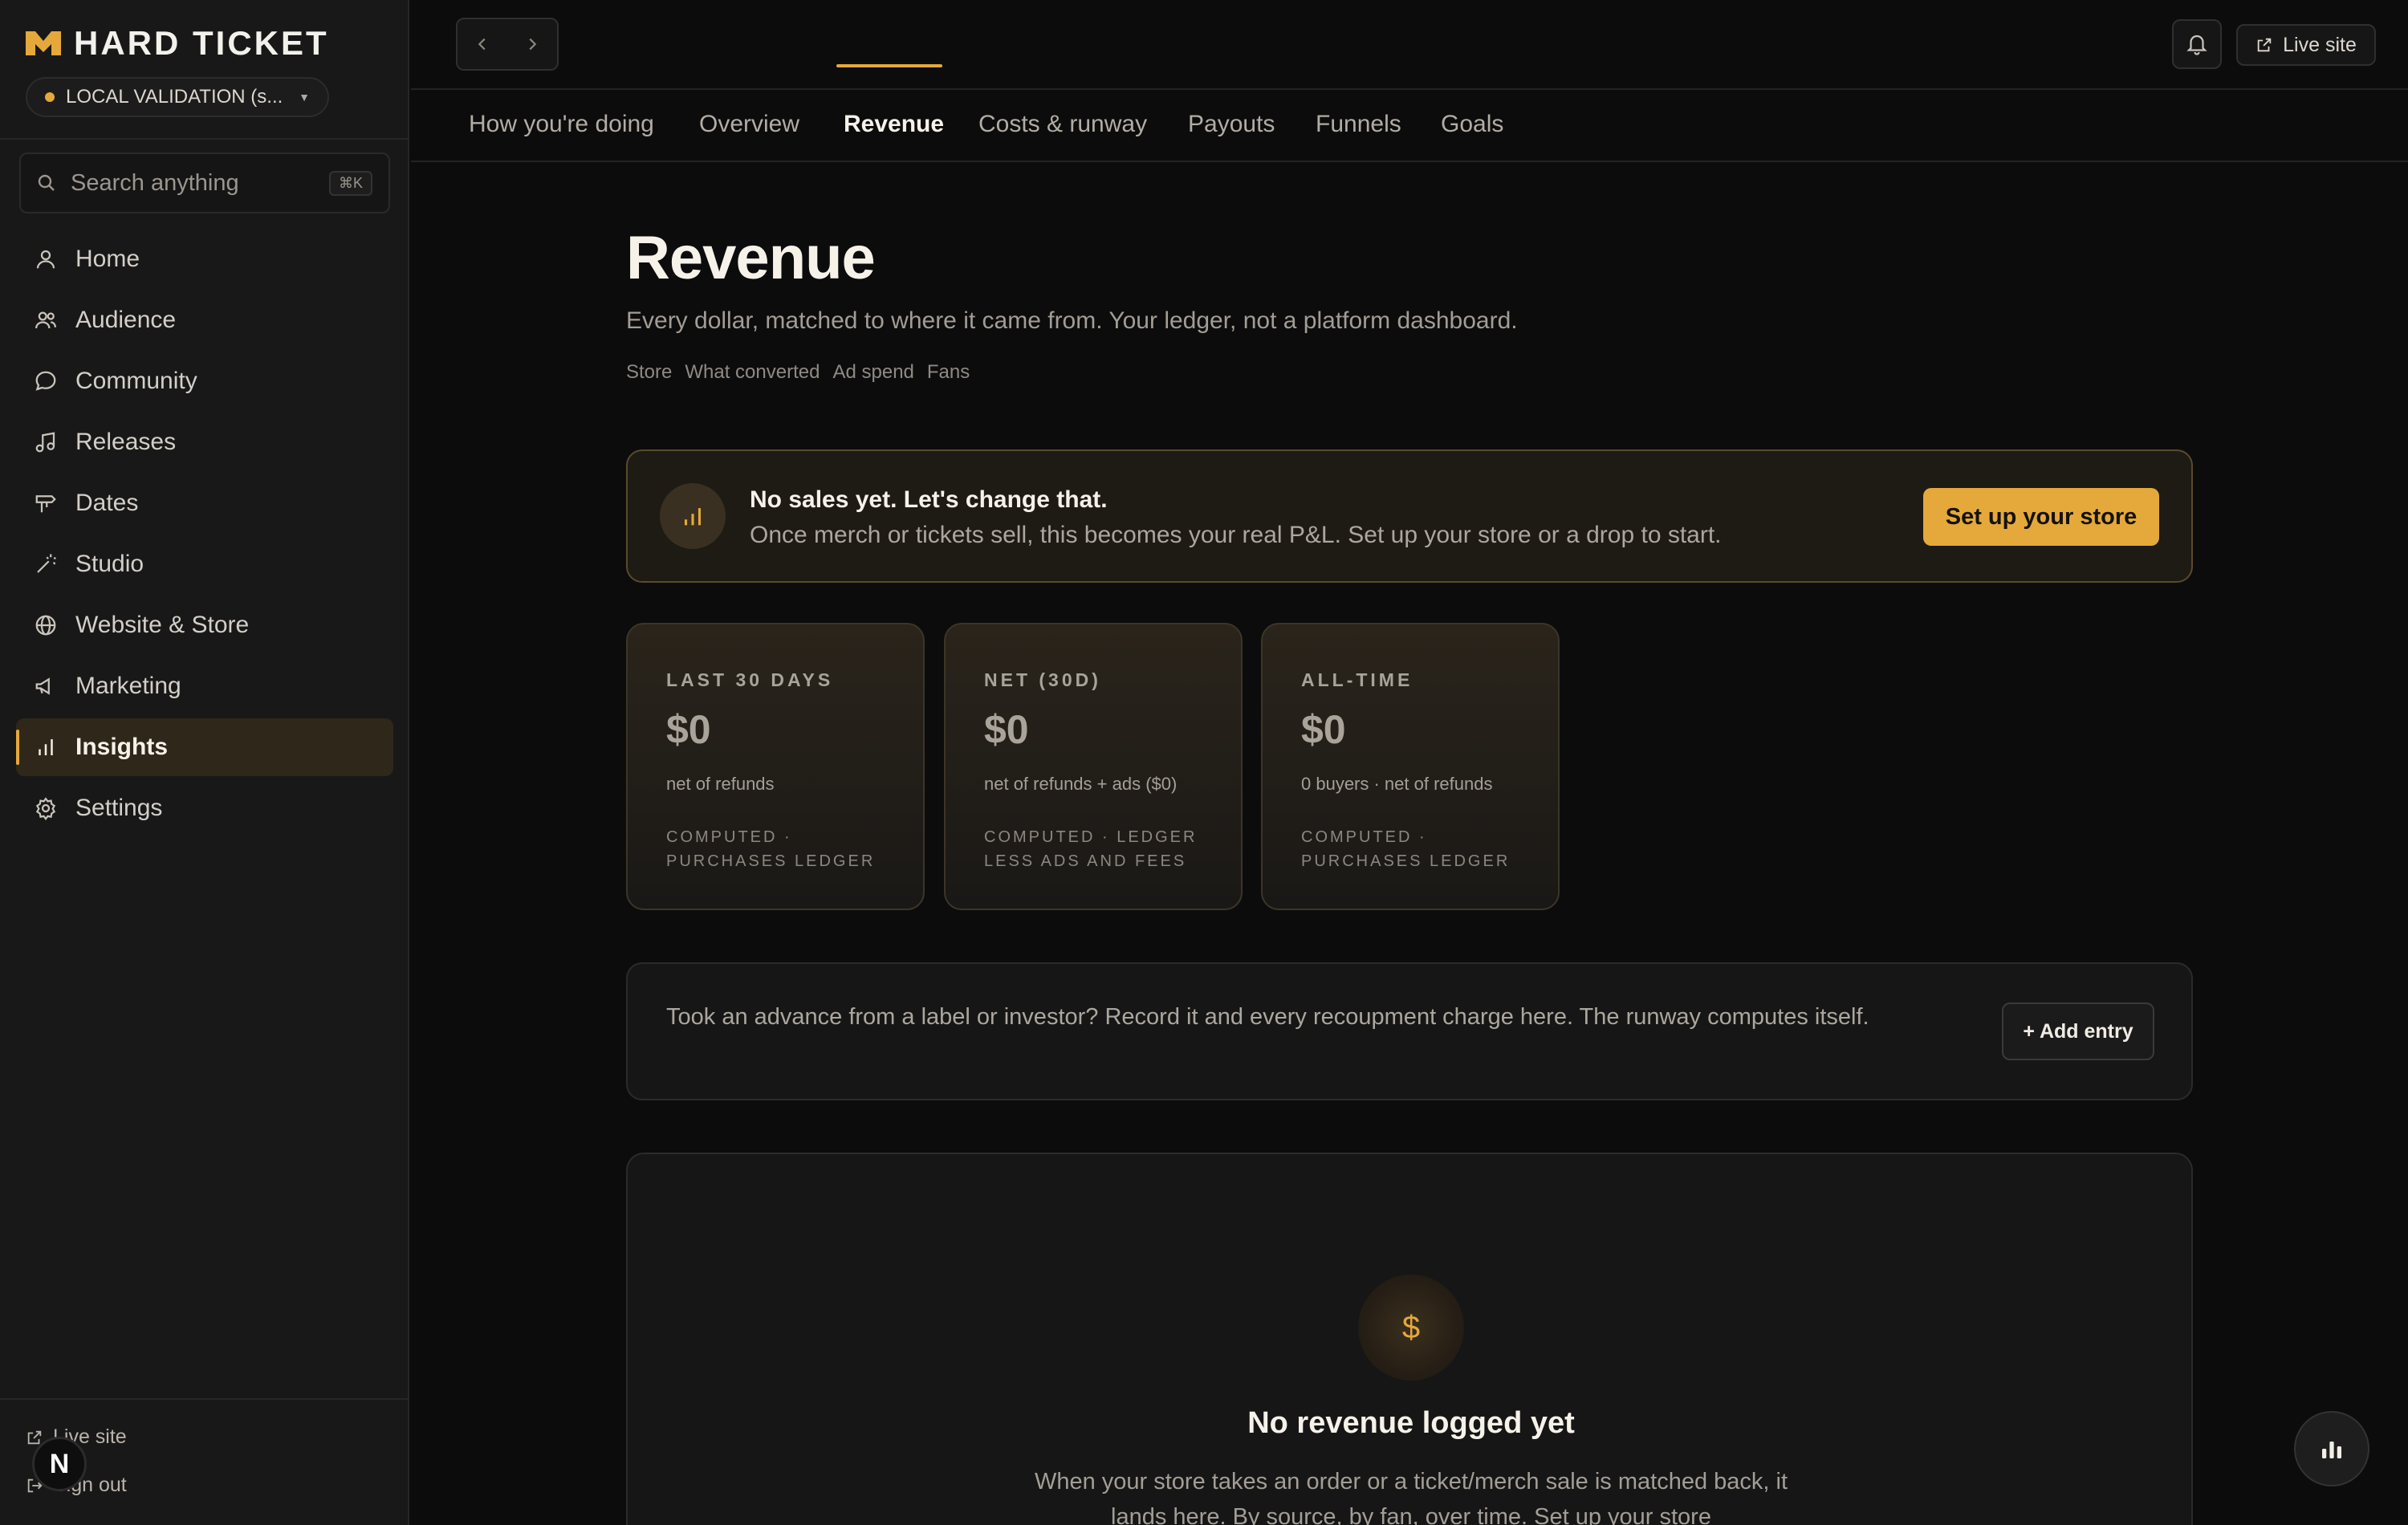  Describe the element at coordinates (46, 381) in the screenshot. I see `chat-bubble-icon` at that location.